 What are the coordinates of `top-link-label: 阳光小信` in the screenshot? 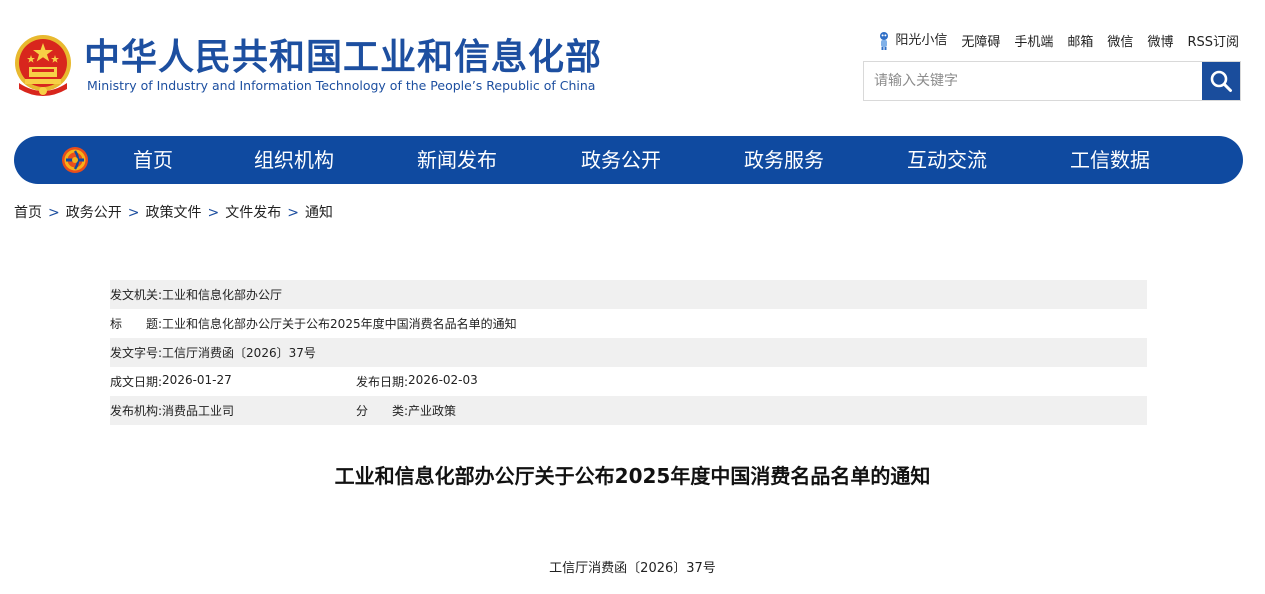 It's located at (921, 41).